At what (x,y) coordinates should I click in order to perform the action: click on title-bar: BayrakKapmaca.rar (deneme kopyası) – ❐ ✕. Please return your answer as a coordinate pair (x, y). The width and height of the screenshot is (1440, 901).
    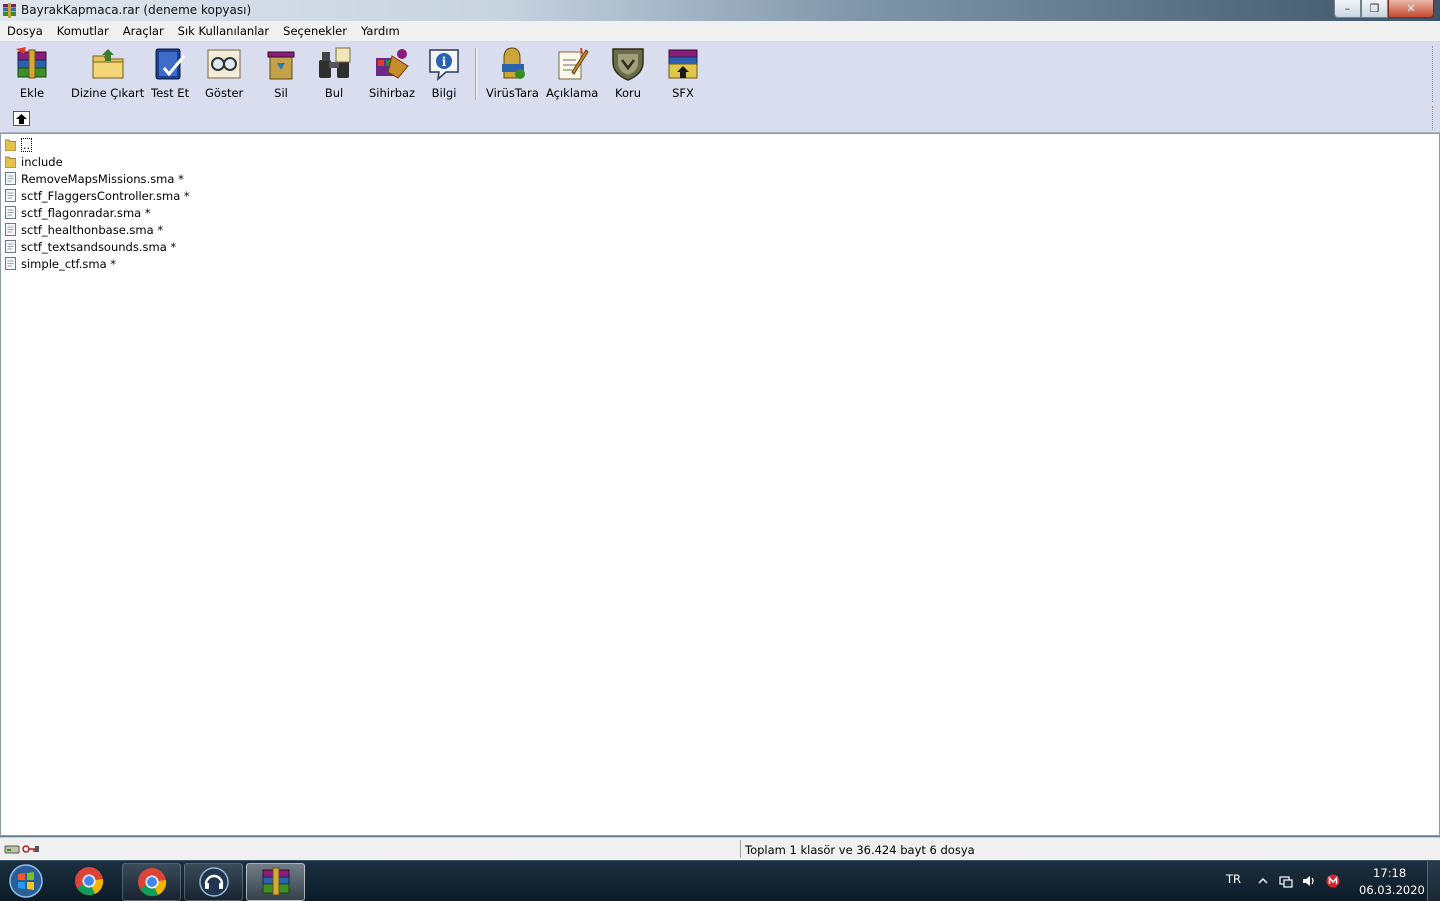
    Looking at the image, I should click on (720, 10).